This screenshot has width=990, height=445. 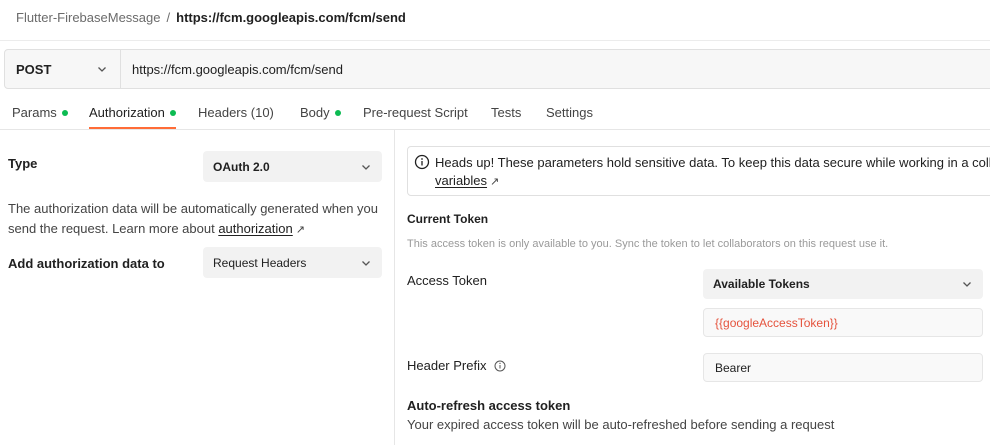 What do you see at coordinates (761, 284) in the screenshot?
I see `available-tokens-value: Available Tokens` at bounding box center [761, 284].